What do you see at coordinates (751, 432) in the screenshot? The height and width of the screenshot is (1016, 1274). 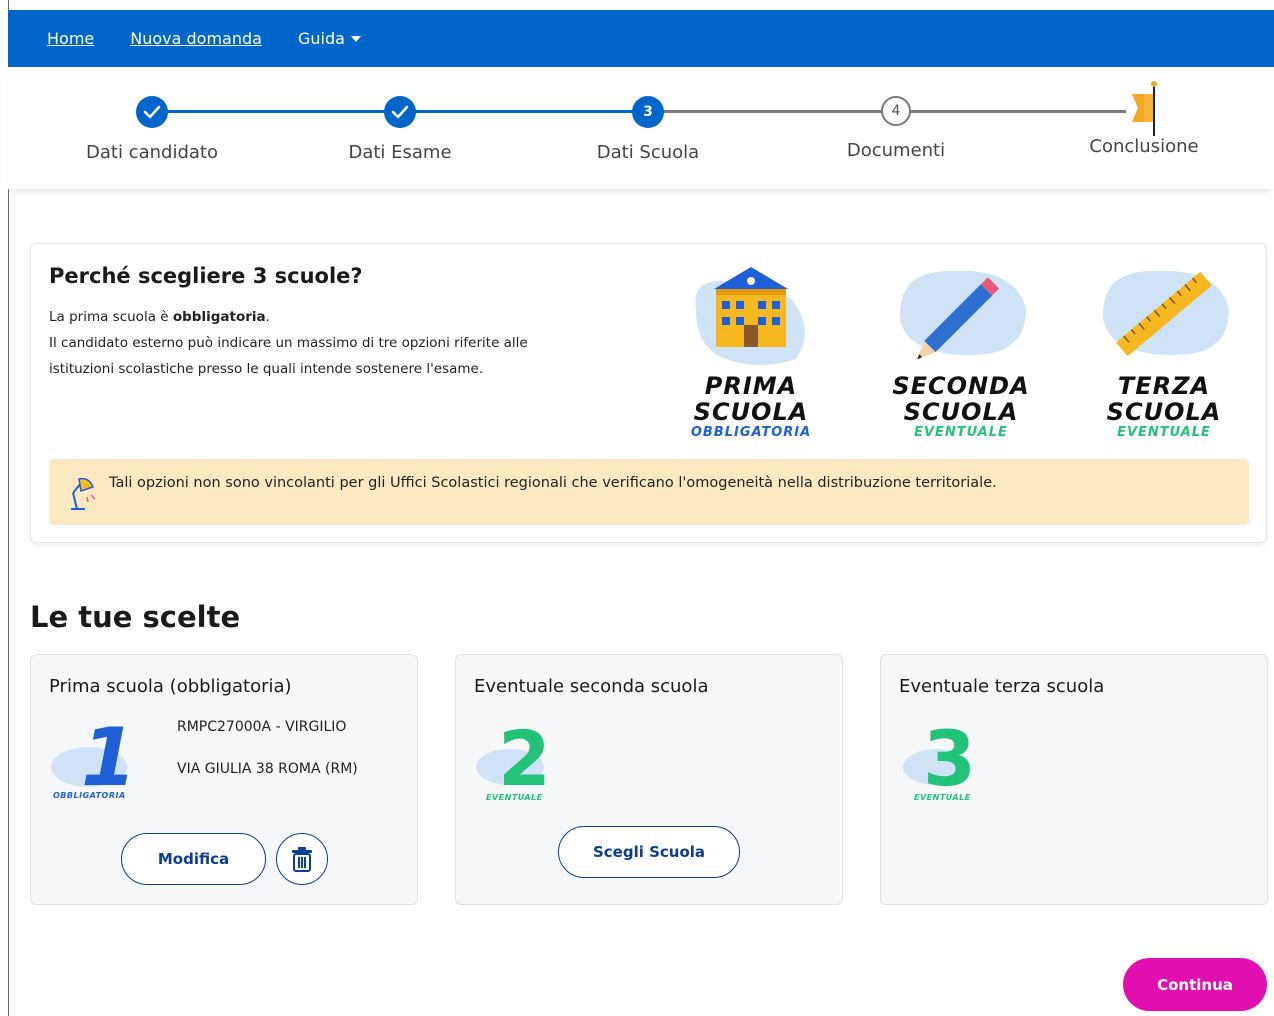 I see `sticker-sub: OBBLIGATORIA` at bounding box center [751, 432].